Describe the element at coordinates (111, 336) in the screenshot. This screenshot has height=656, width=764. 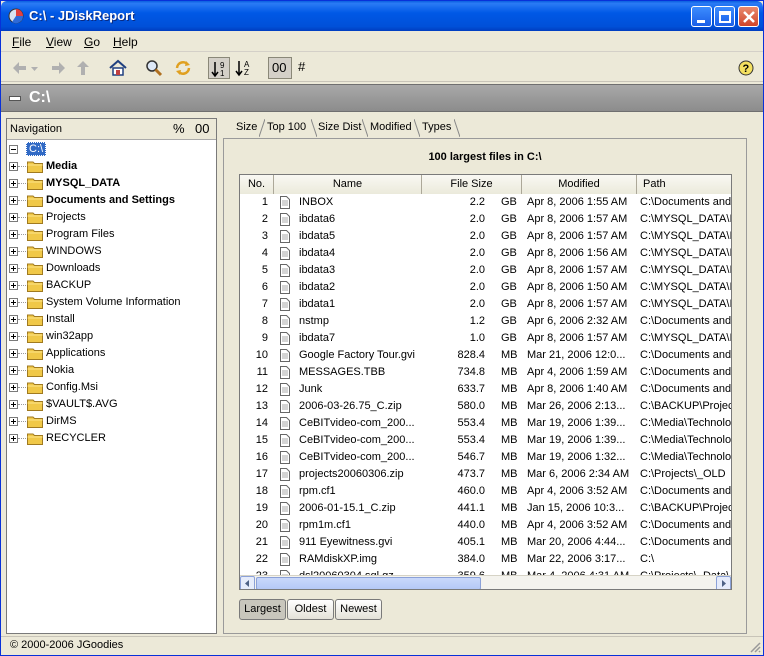
I see `tree-item: win32app` at that location.